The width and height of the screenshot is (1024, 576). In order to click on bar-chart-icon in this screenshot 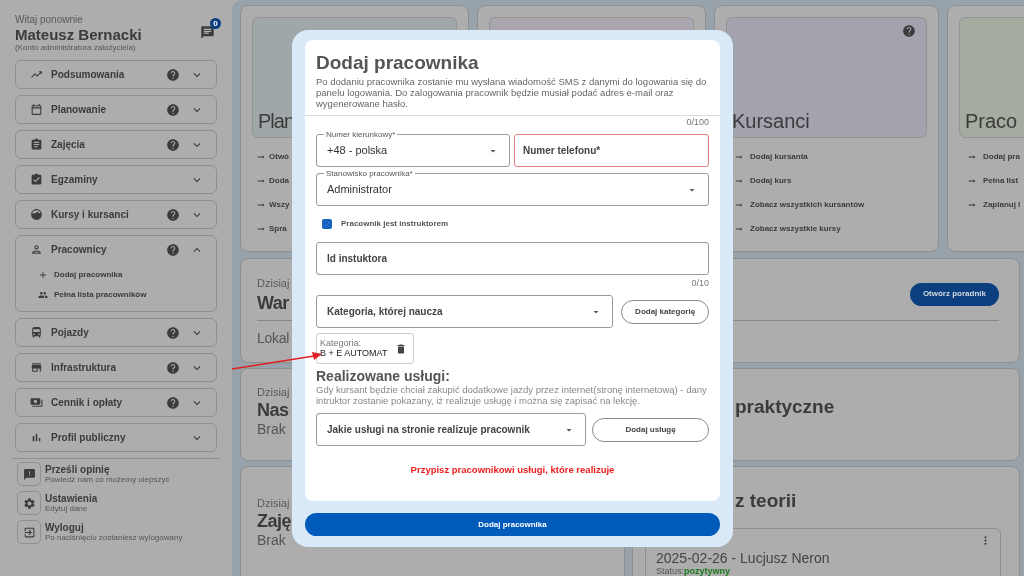, I will do `click(36, 437)`.